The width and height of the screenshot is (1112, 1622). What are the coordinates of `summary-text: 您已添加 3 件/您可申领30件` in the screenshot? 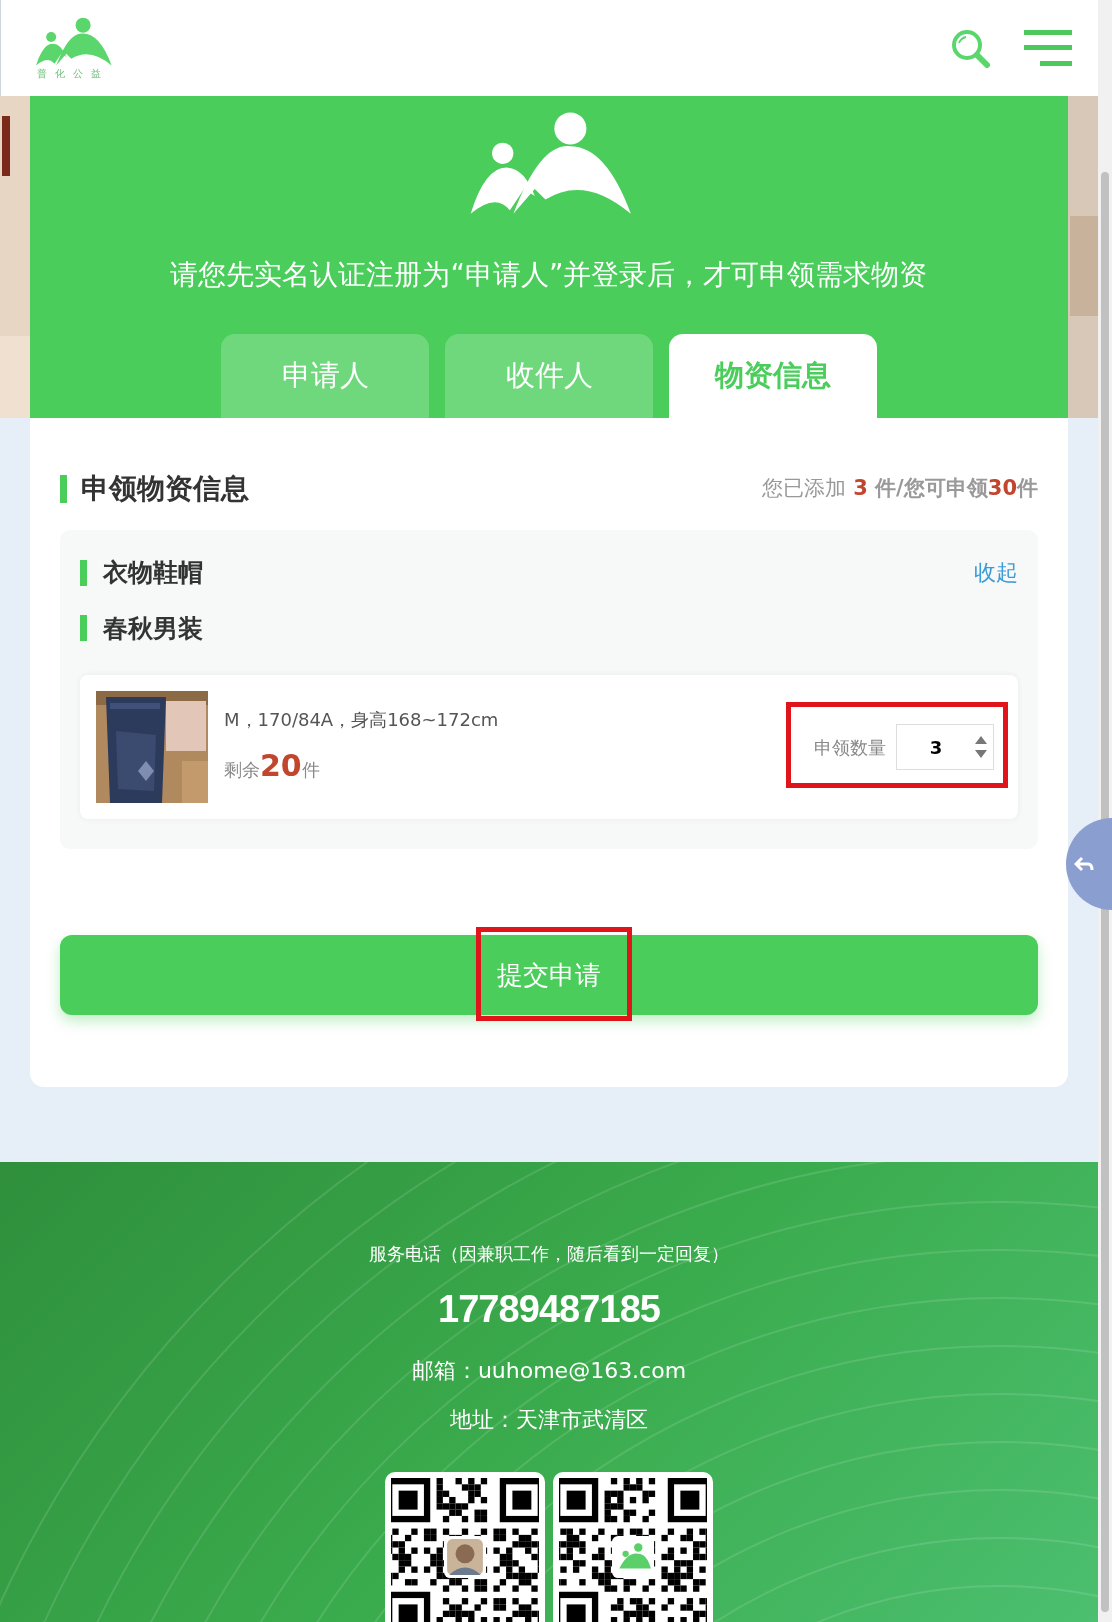 It's located at (900, 489).